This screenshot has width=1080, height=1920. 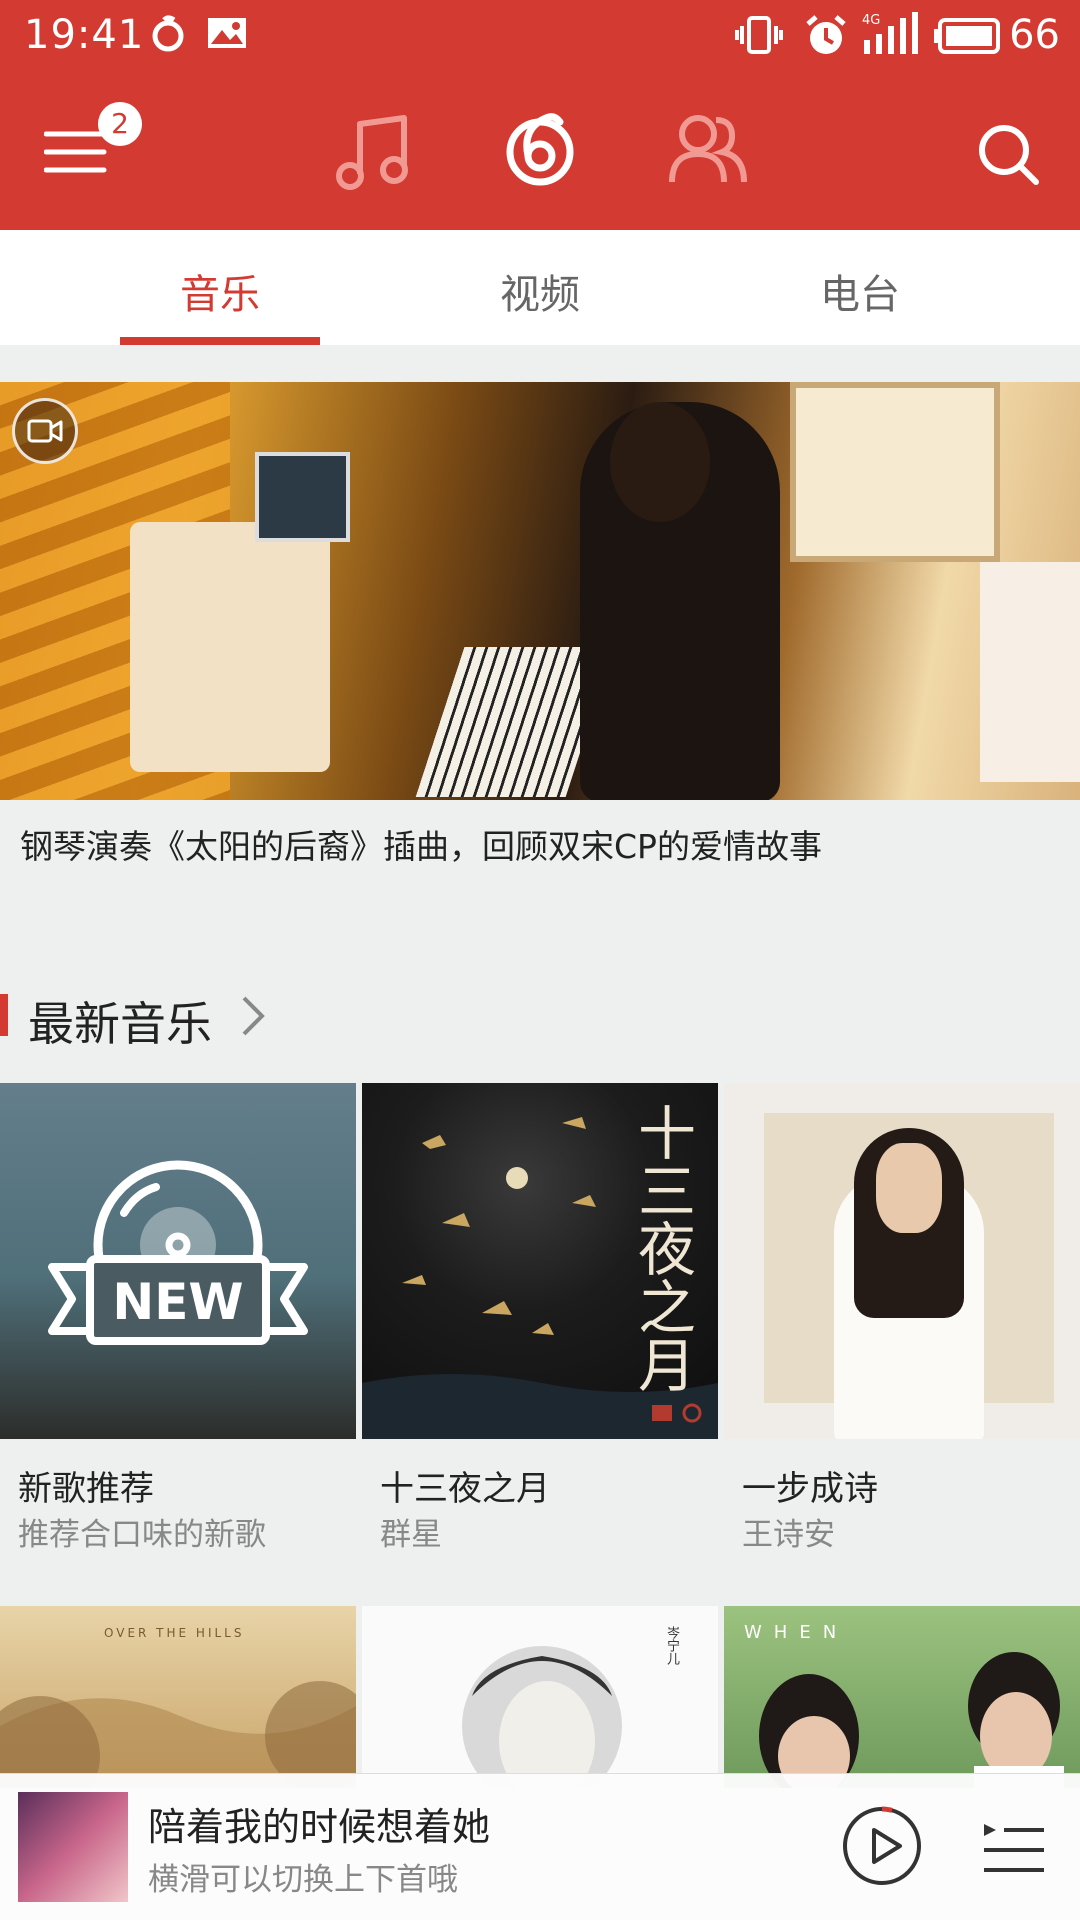 What do you see at coordinates (178, 1252) in the screenshot?
I see `new-disc-icon: NEW` at bounding box center [178, 1252].